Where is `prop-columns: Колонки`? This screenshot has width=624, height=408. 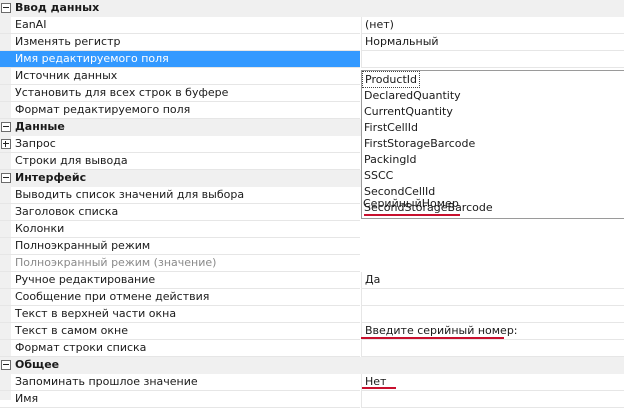
prop-columns: Колонки is located at coordinates (312, 229).